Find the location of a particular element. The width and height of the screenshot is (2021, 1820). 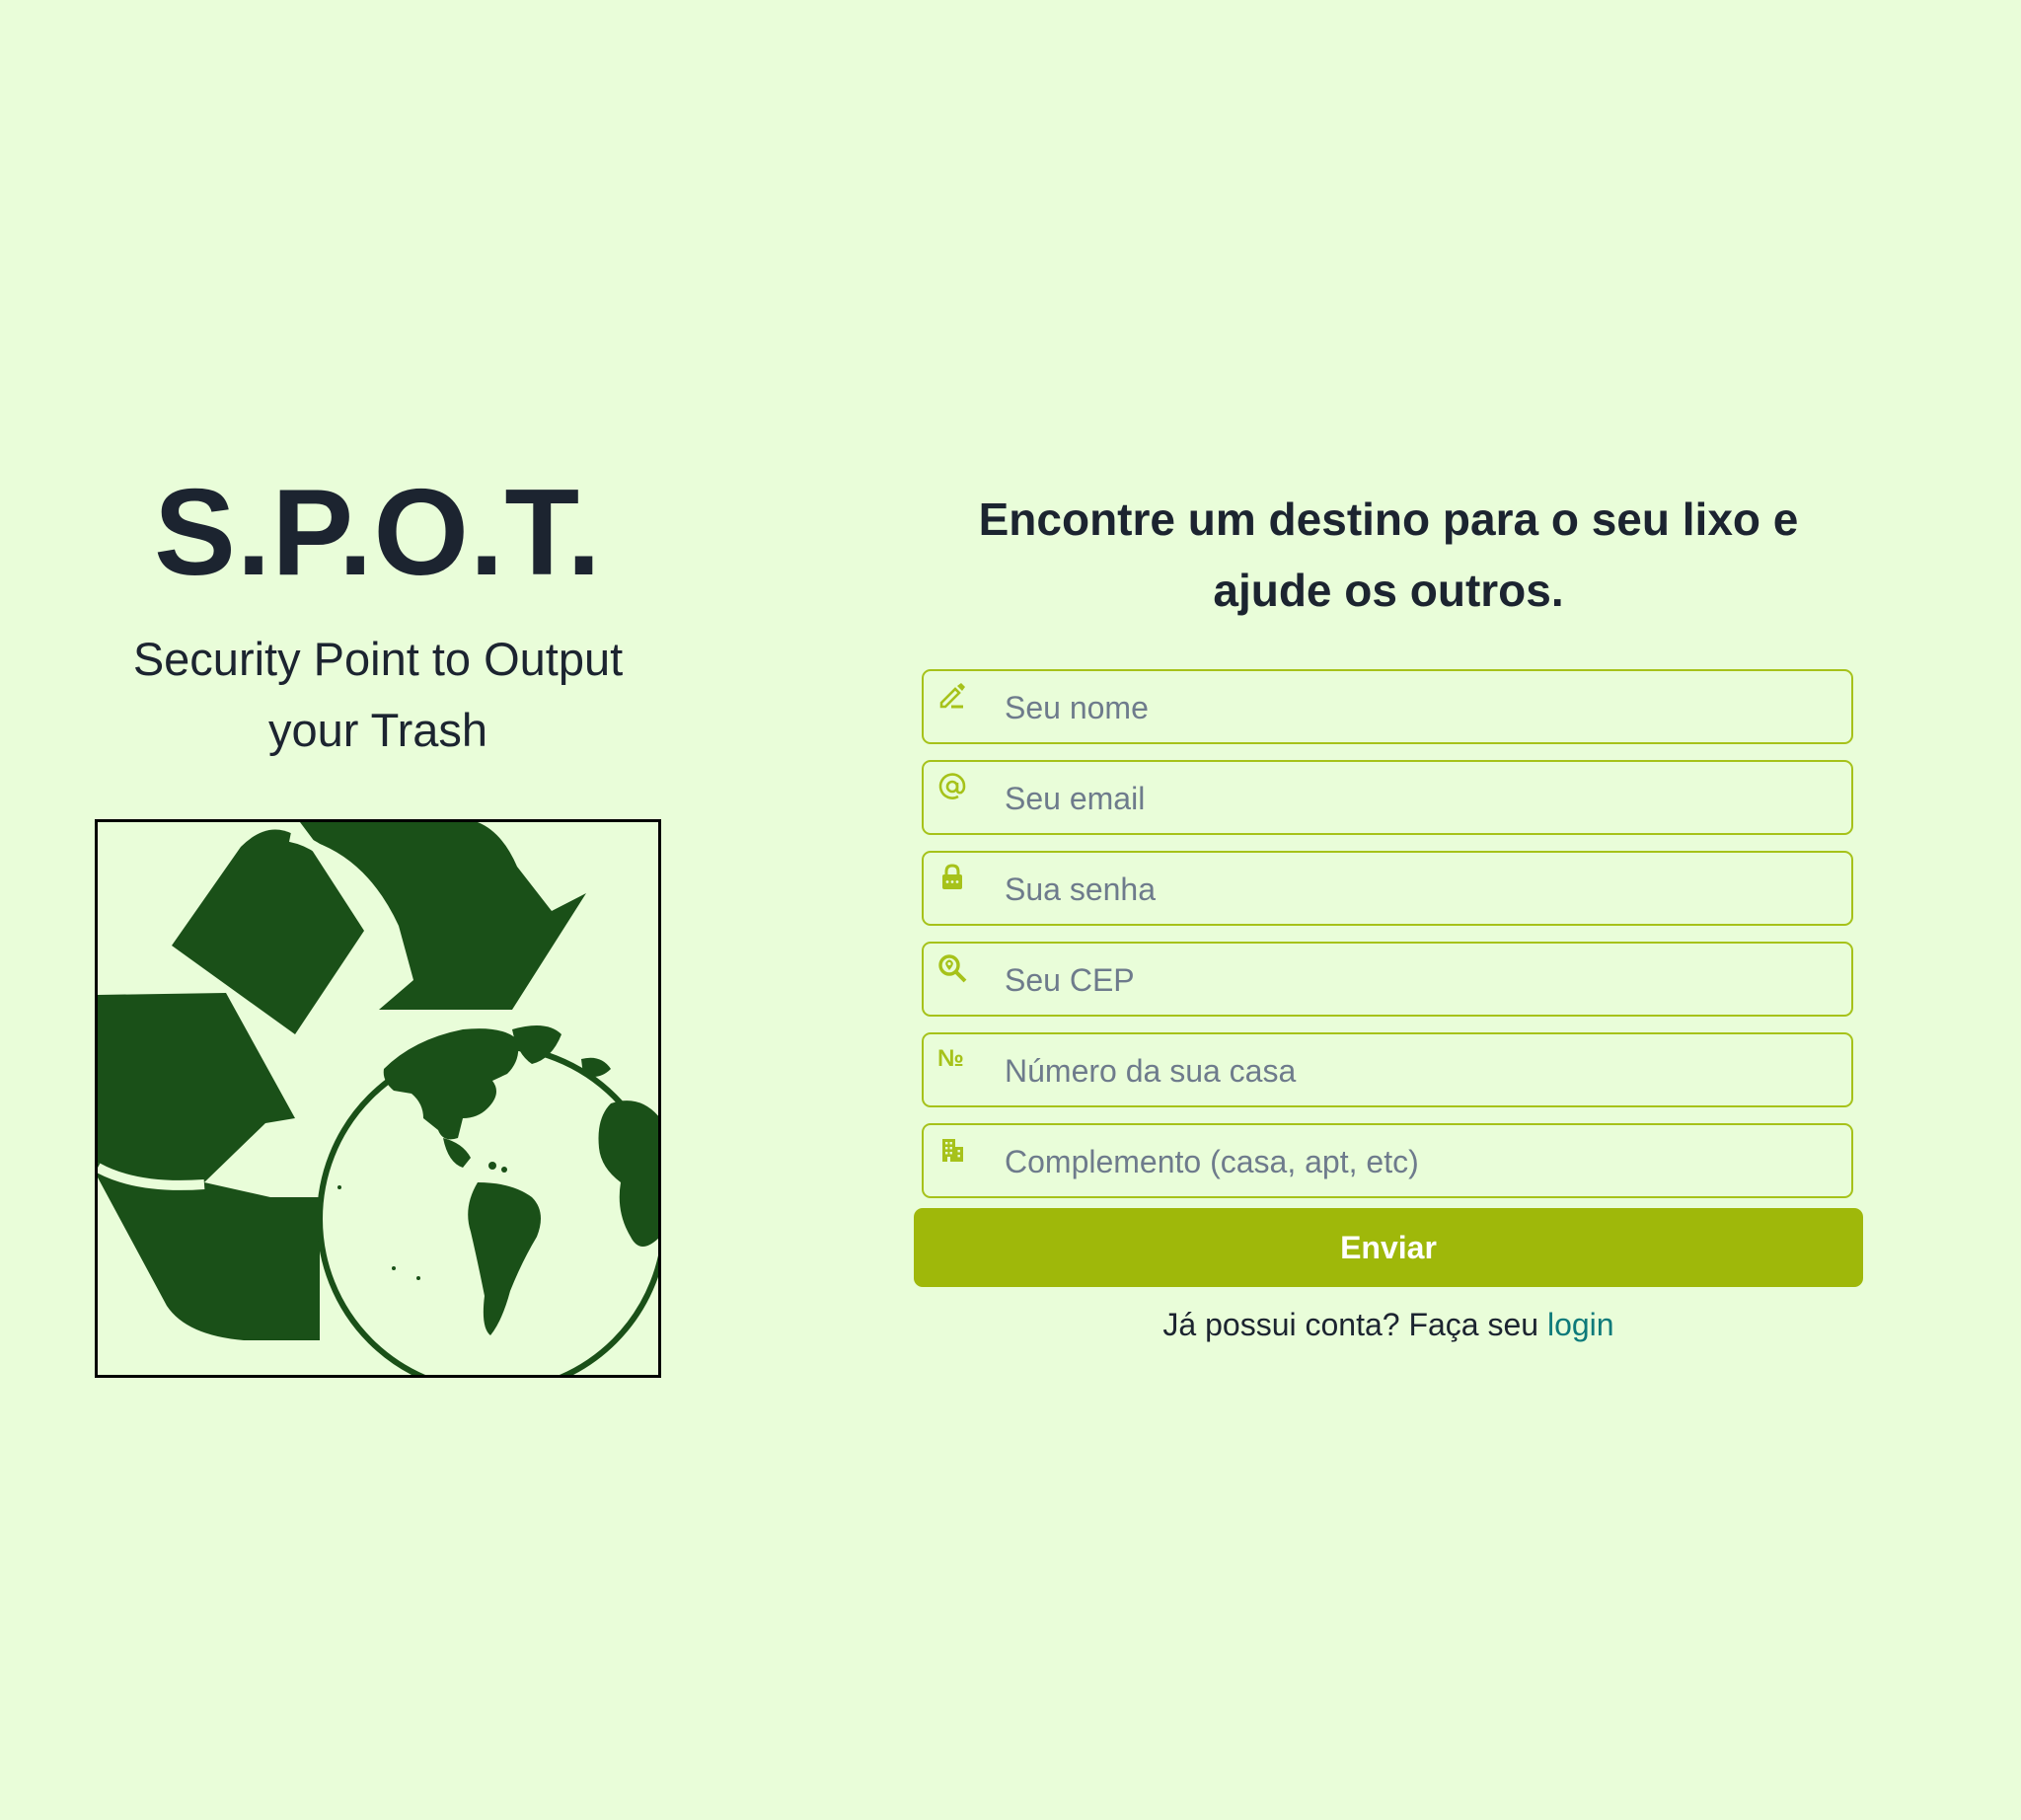

lock-icon is located at coordinates (952, 877).